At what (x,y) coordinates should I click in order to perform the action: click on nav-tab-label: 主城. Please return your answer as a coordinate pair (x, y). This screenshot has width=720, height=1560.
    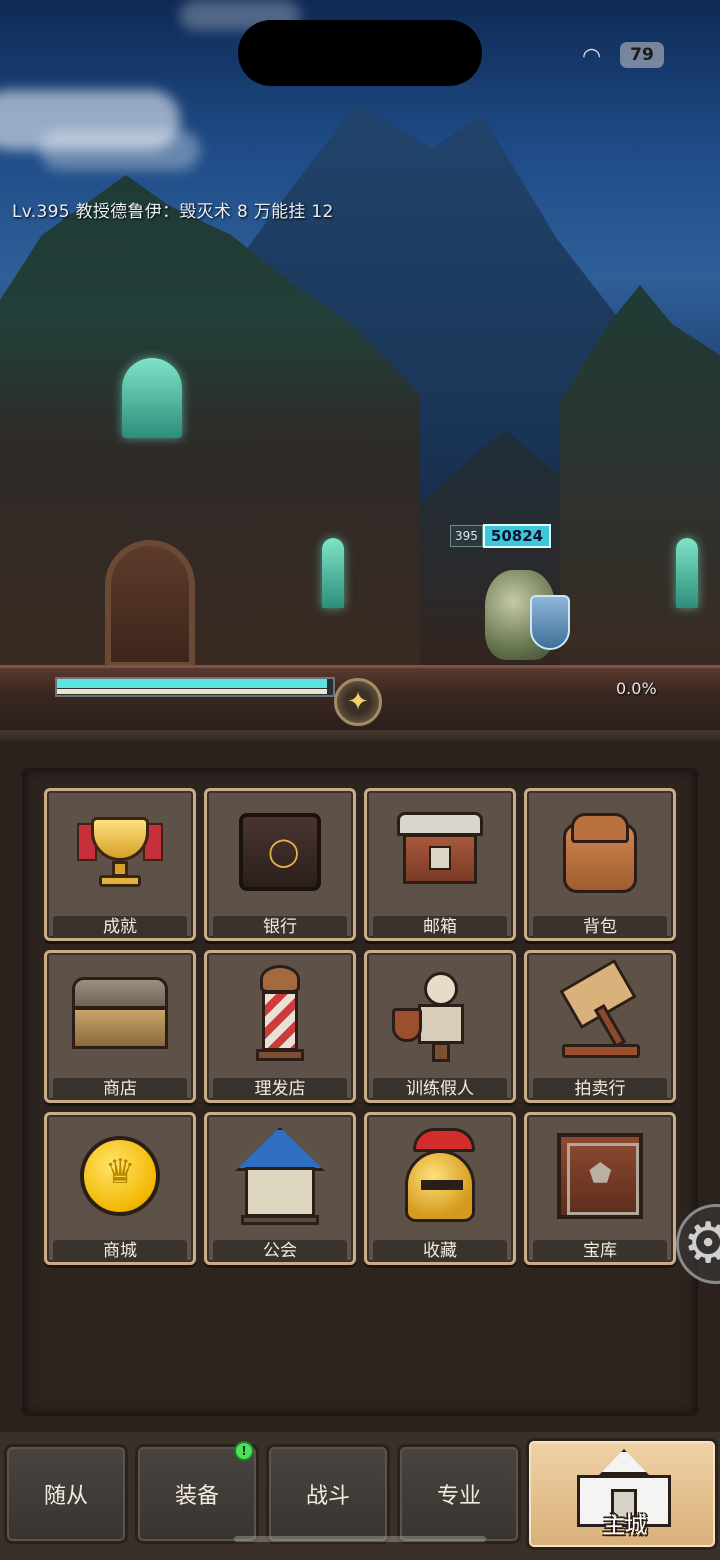
    Looking at the image, I should click on (624, 1526).